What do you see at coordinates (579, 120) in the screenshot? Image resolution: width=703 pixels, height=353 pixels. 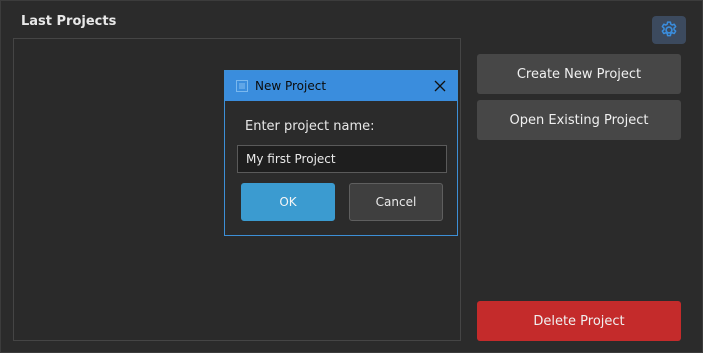 I see `open-existing-project-button: Open Existing Project` at bounding box center [579, 120].